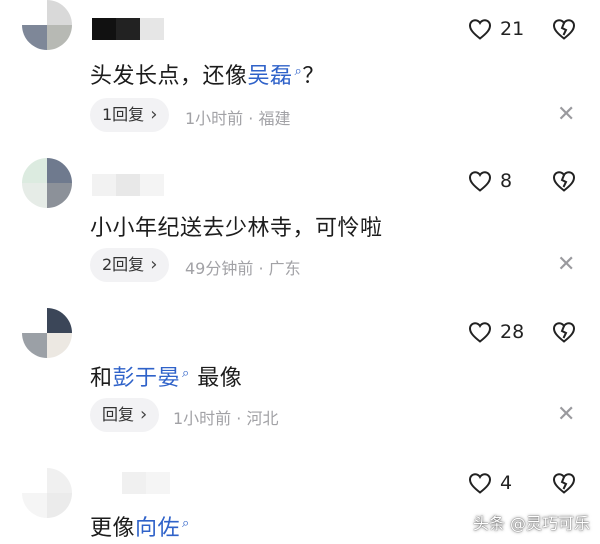  What do you see at coordinates (496, 332) in the screenshot?
I see `like-button: 28` at bounding box center [496, 332].